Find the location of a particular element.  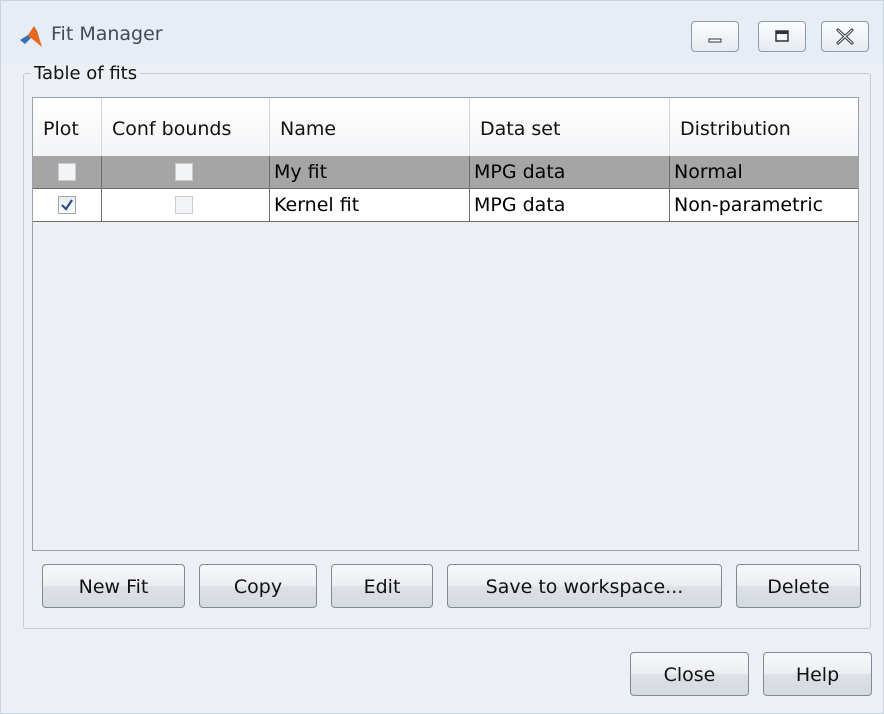

delete-button: Delete is located at coordinates (798, 586).